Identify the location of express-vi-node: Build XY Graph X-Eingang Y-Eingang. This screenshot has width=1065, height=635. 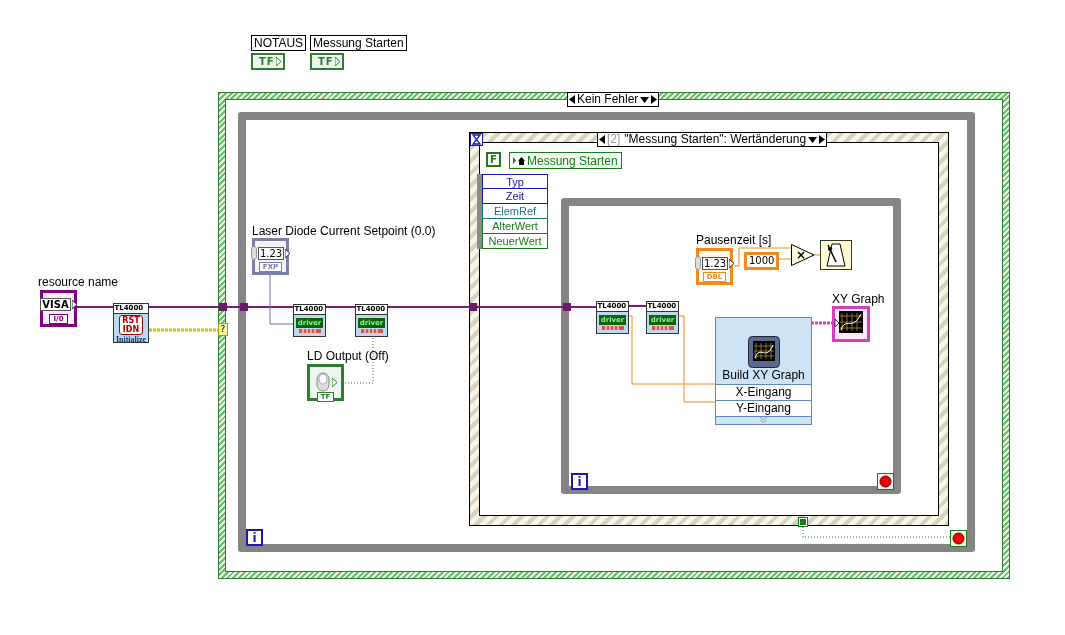
(763, 371).